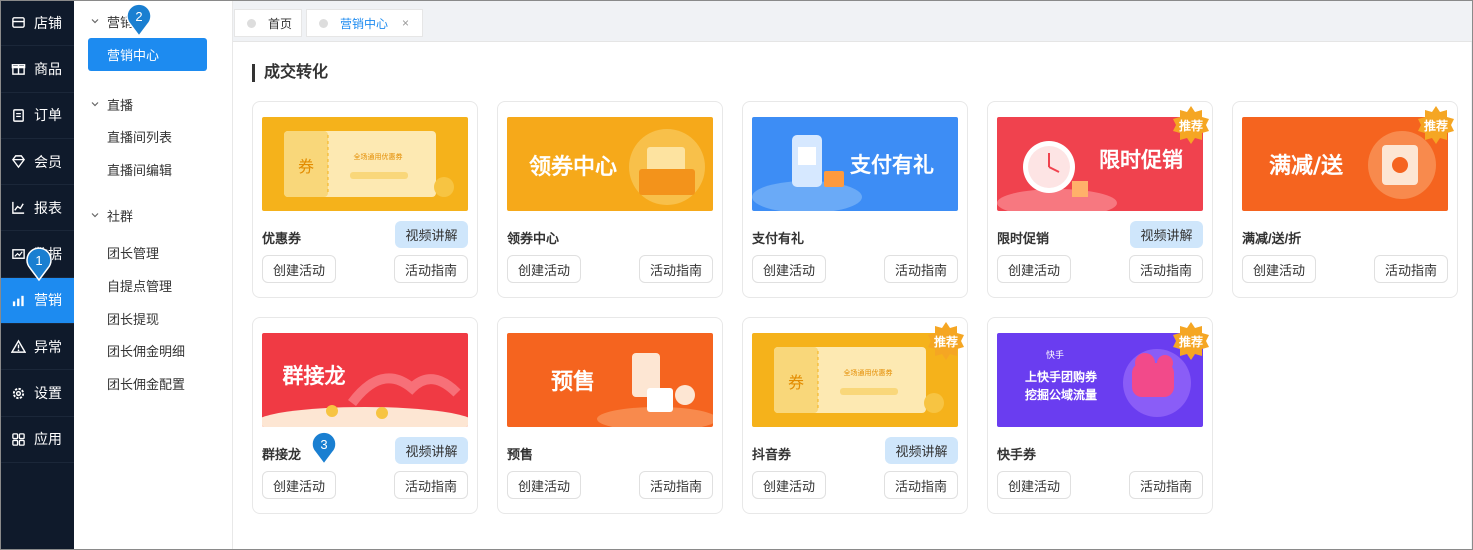 This screenshot has height=550, width=1473. What do you see at coordinates (533, 238) in the screenshot?
I see `card-title: 领券中心` at bounding box center [533, 238].